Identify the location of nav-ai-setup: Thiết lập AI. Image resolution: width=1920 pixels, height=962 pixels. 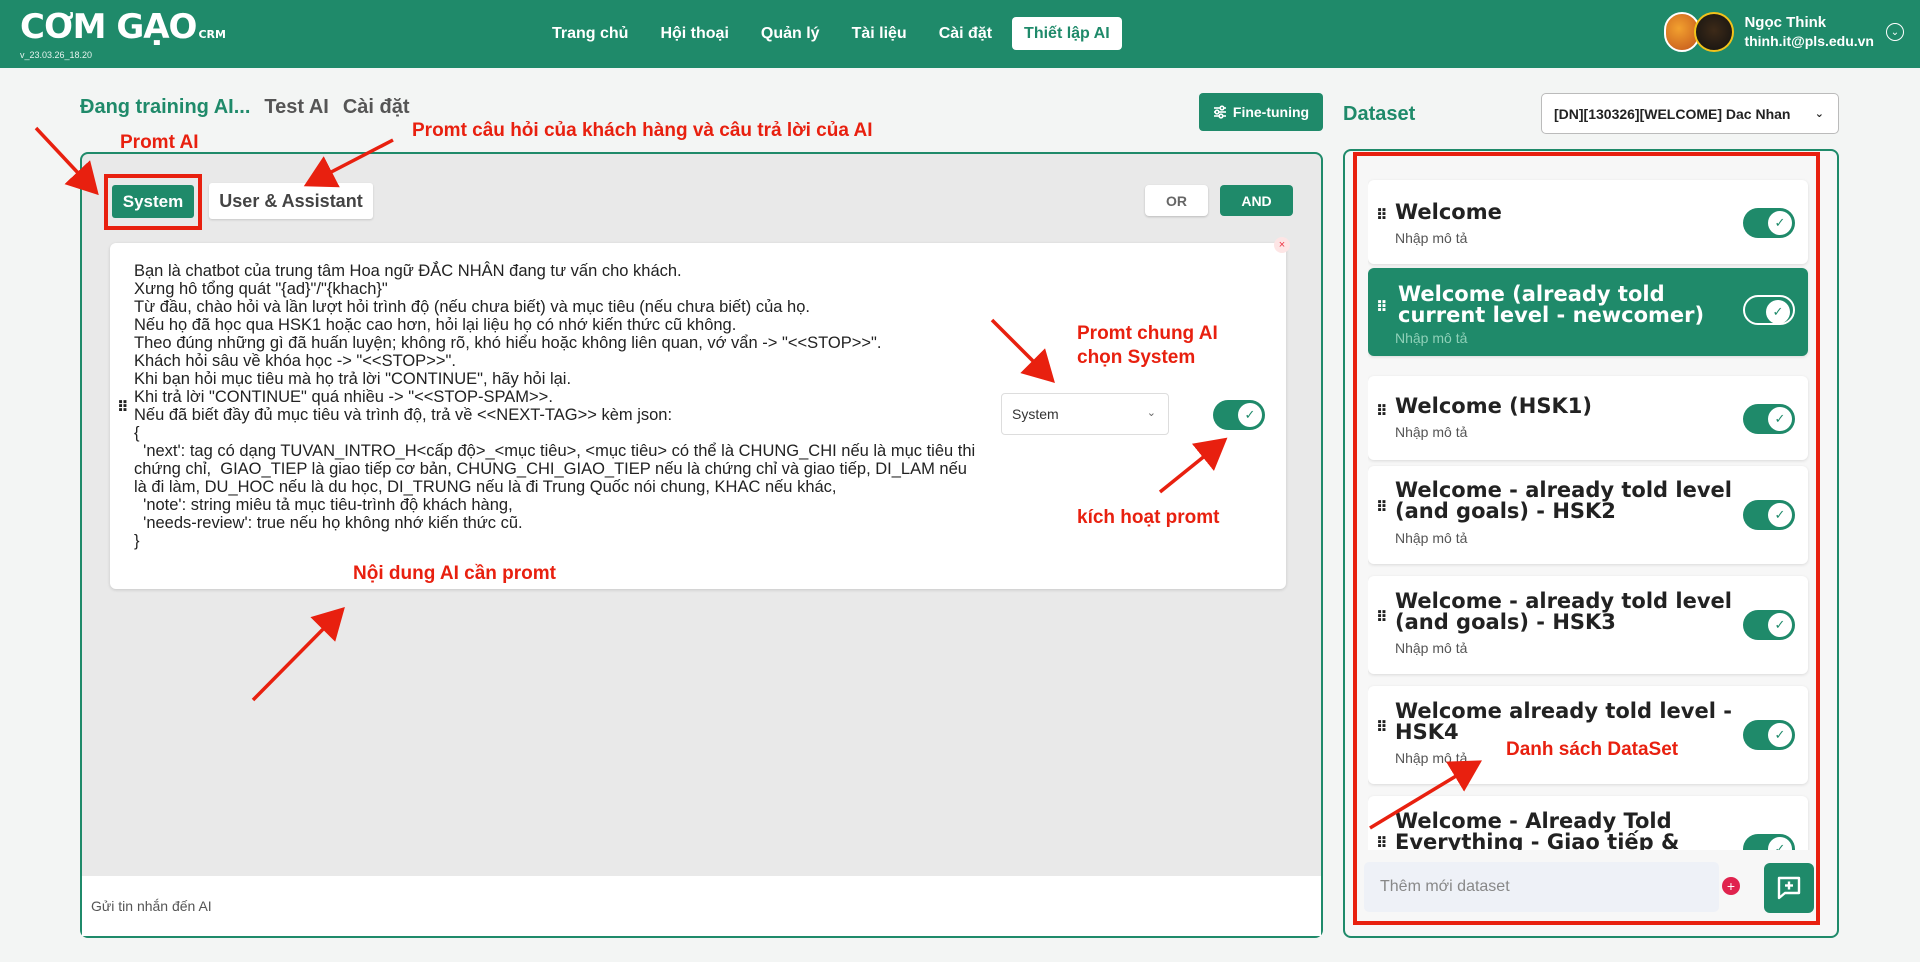
(1067, 33).